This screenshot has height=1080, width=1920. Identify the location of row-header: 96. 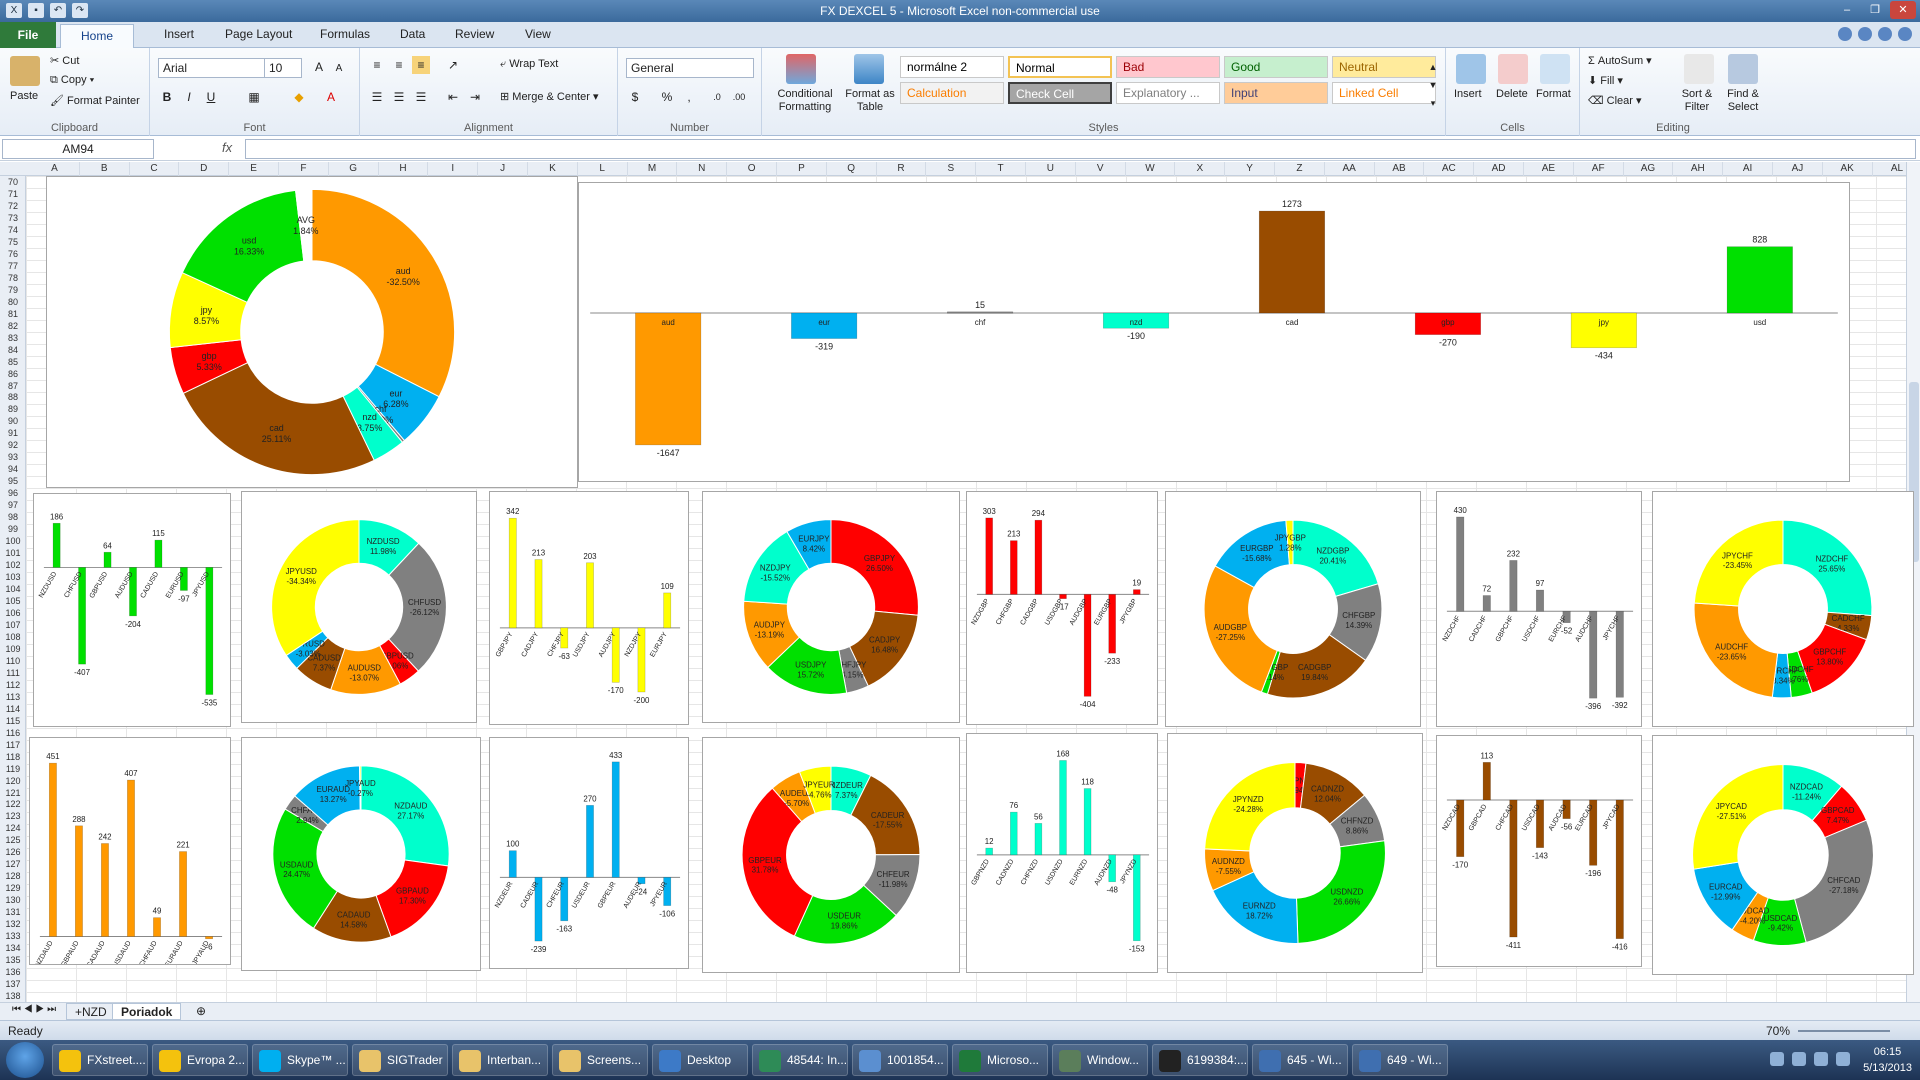
(13, 493).